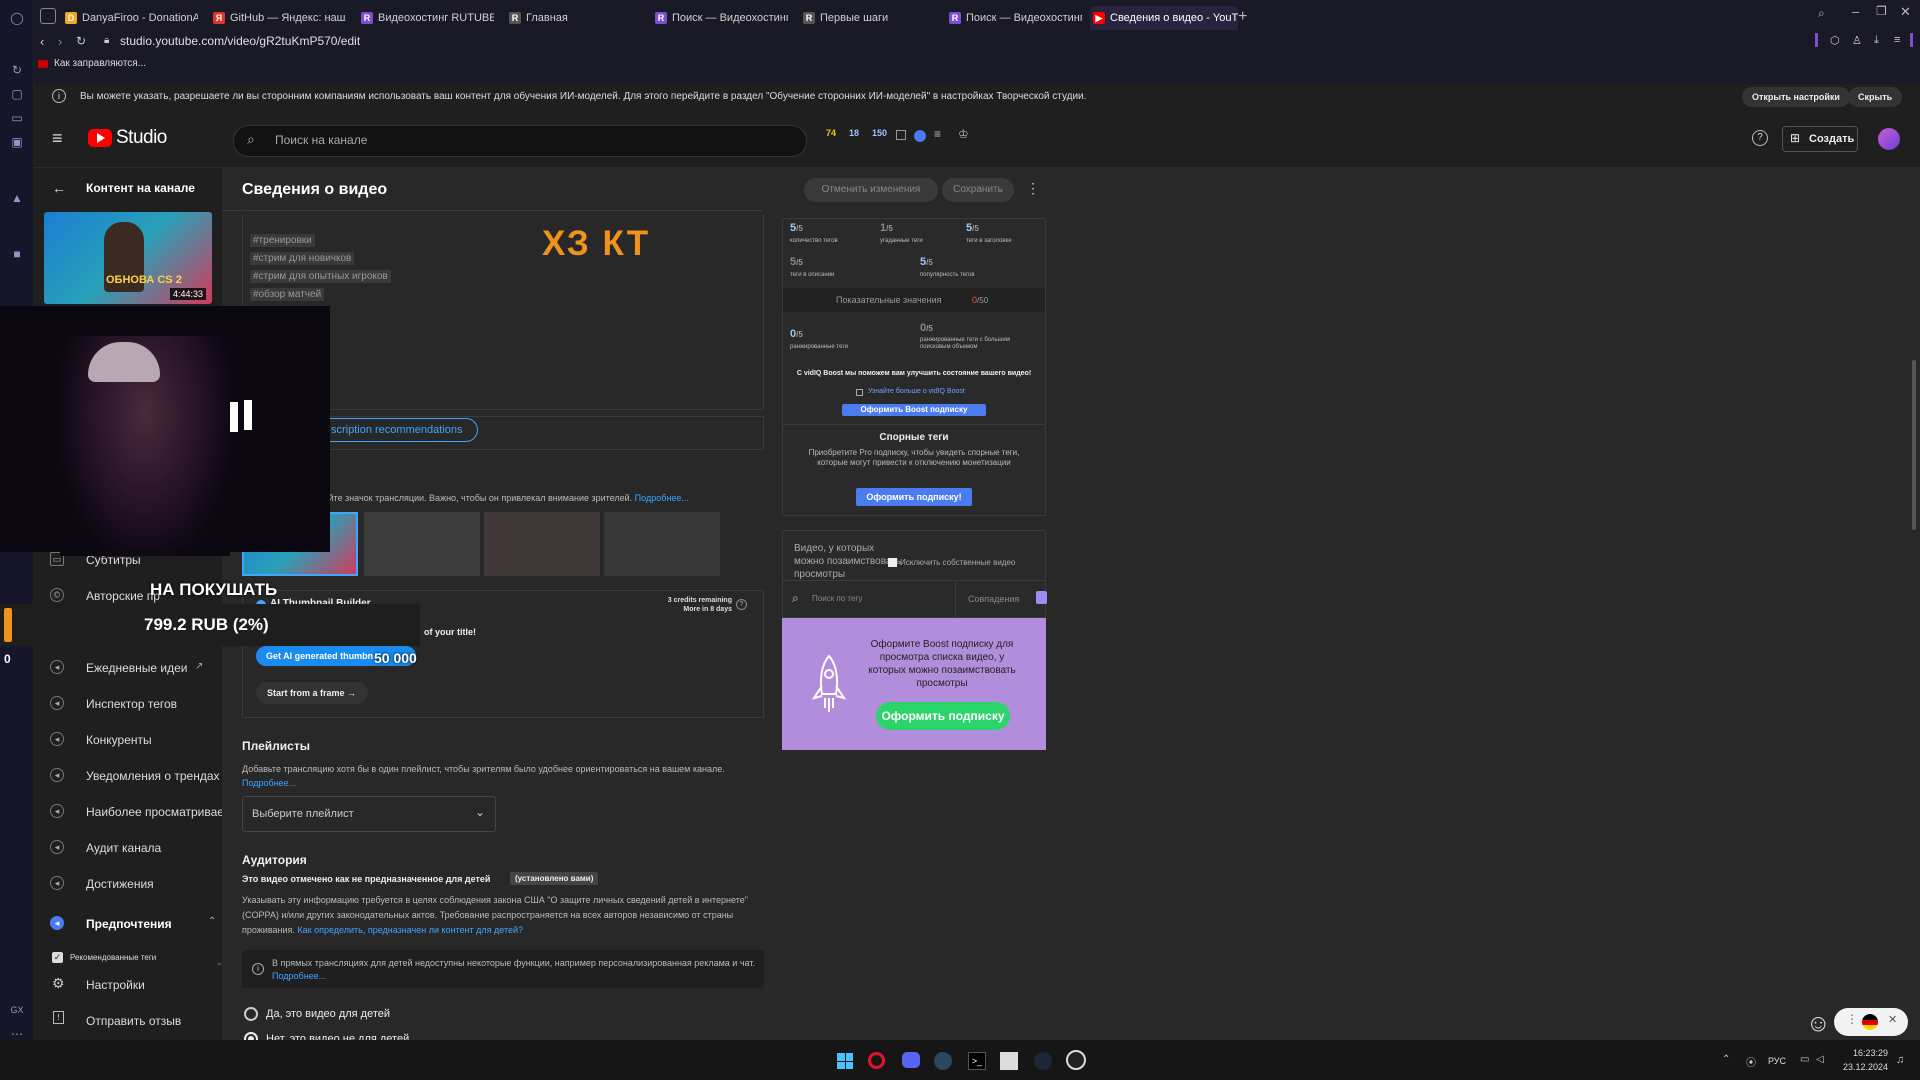 This screenshot has height=1080, width=1920. Describe the element at coordinates (892, 562) in the screenshot. I see `exclude-own-checkbox` at that location.